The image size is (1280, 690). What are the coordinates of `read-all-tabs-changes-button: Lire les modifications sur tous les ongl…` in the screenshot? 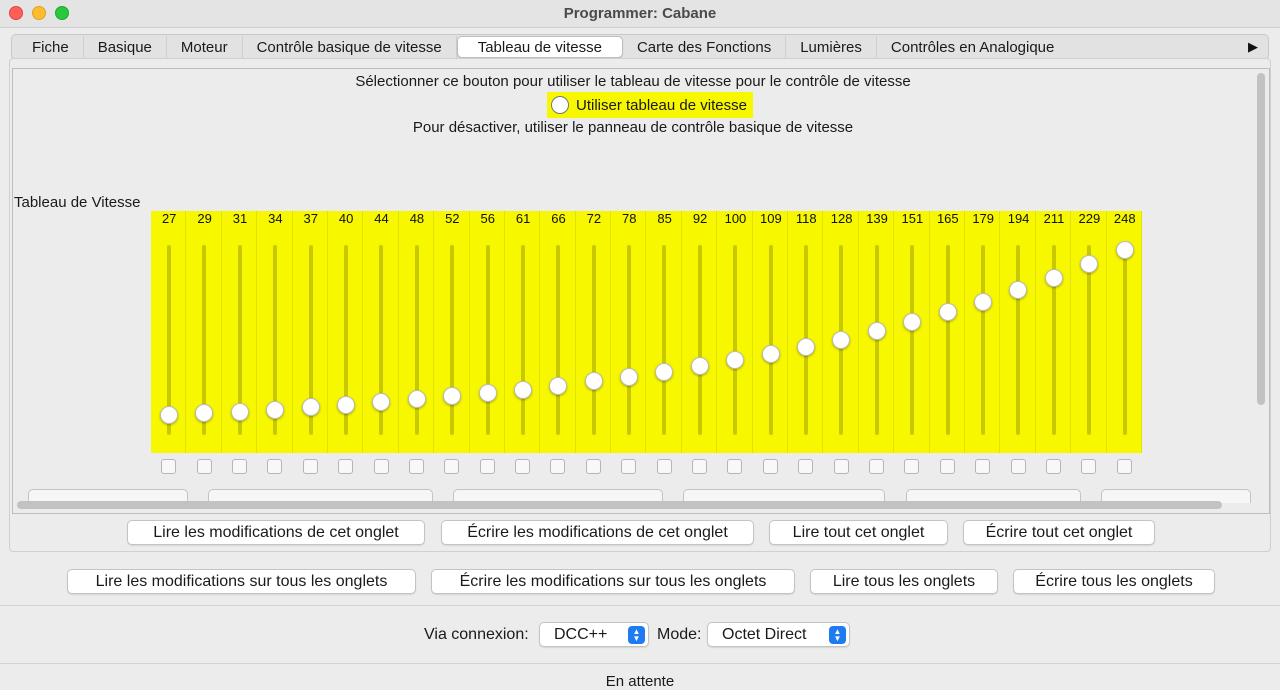 It's located at (241, 581).